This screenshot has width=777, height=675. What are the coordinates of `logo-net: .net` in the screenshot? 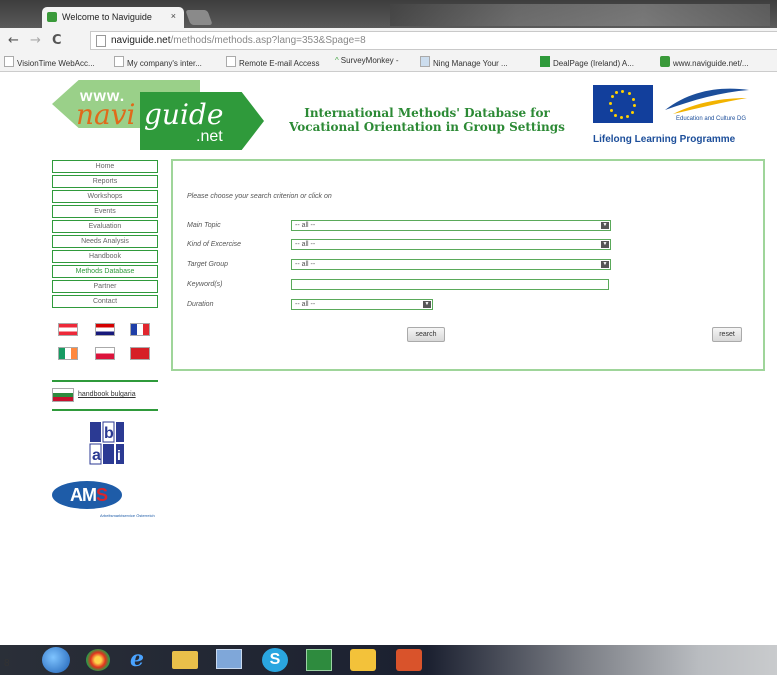 It's located at (209, 136).